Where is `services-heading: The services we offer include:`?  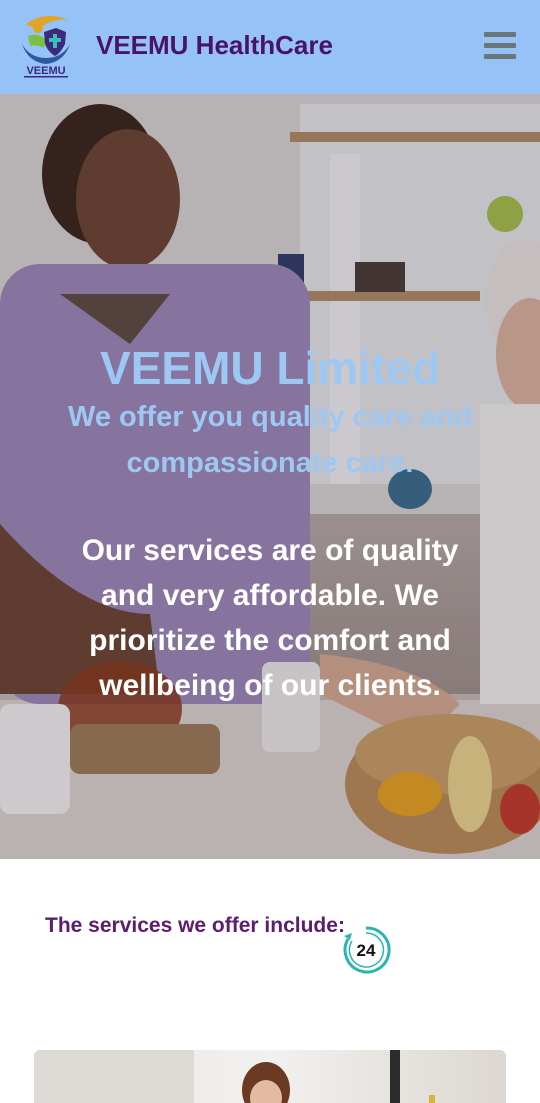 services-heading: The services we offer include: is located at coordinates (195, 925).